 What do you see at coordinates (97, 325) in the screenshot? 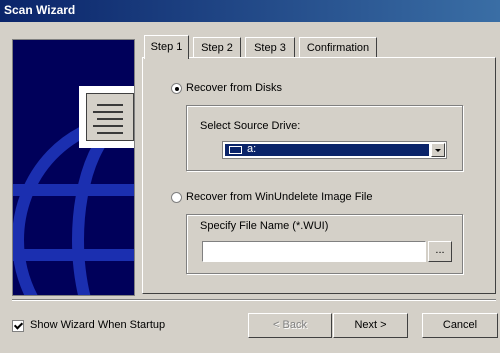
I see `show-wizard-label: Show Wizard When Startup` at bounding box center [97, 325].